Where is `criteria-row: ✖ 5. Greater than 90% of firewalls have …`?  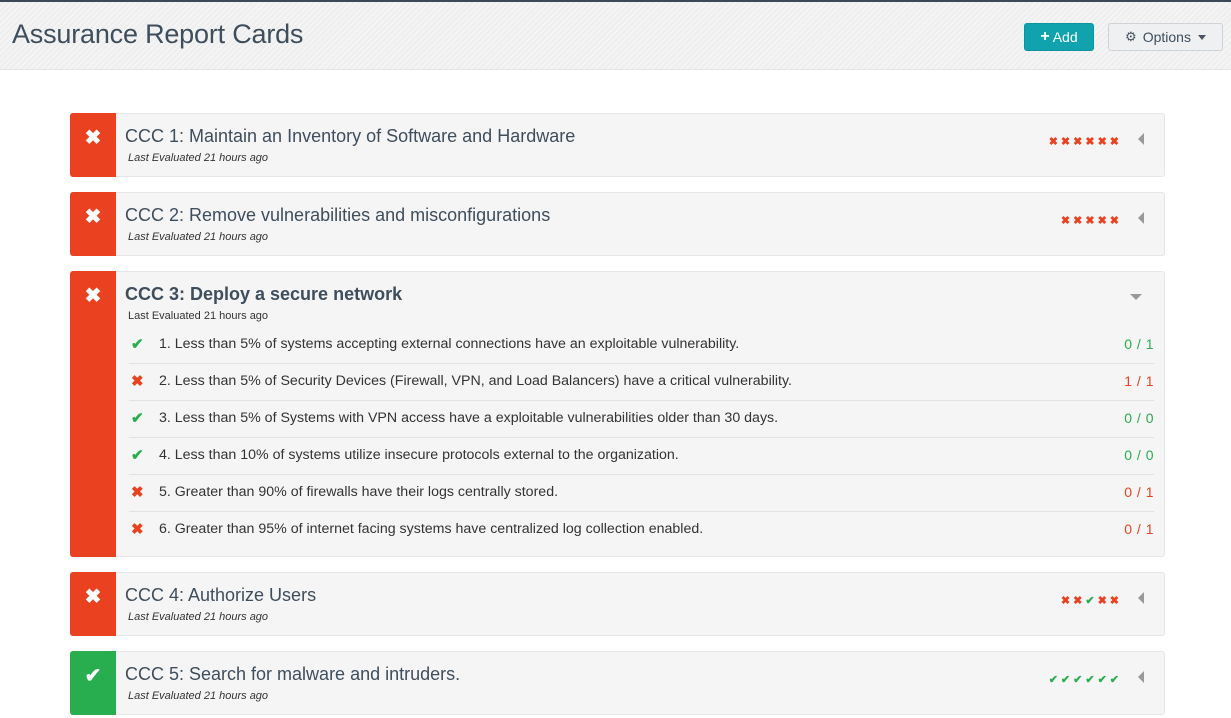 criteria-row: ✖ 5. Greater than 90% of firewalls have … is located at coordinates (641, 493).